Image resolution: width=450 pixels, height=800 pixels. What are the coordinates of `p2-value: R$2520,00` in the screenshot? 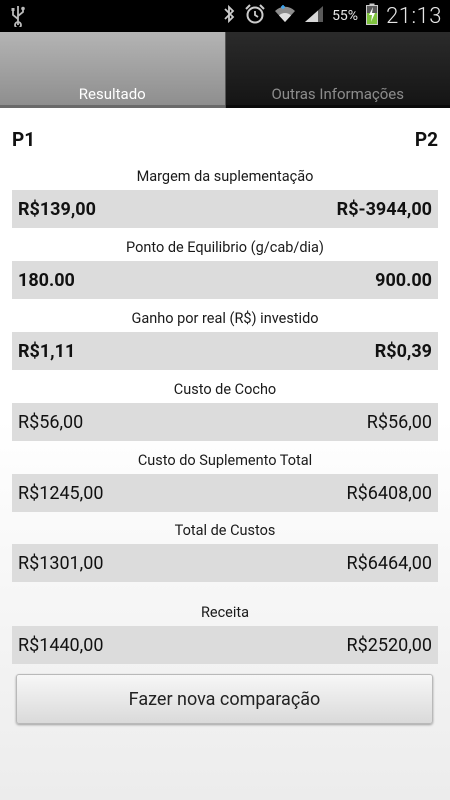 It's located at (389, 645).